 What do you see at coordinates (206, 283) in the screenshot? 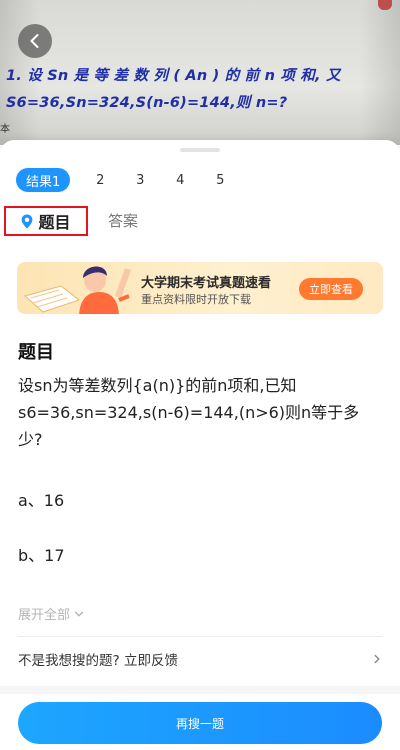
I see `promo-title: 大学期末考试真题速看` at bounding box center [206, 283].